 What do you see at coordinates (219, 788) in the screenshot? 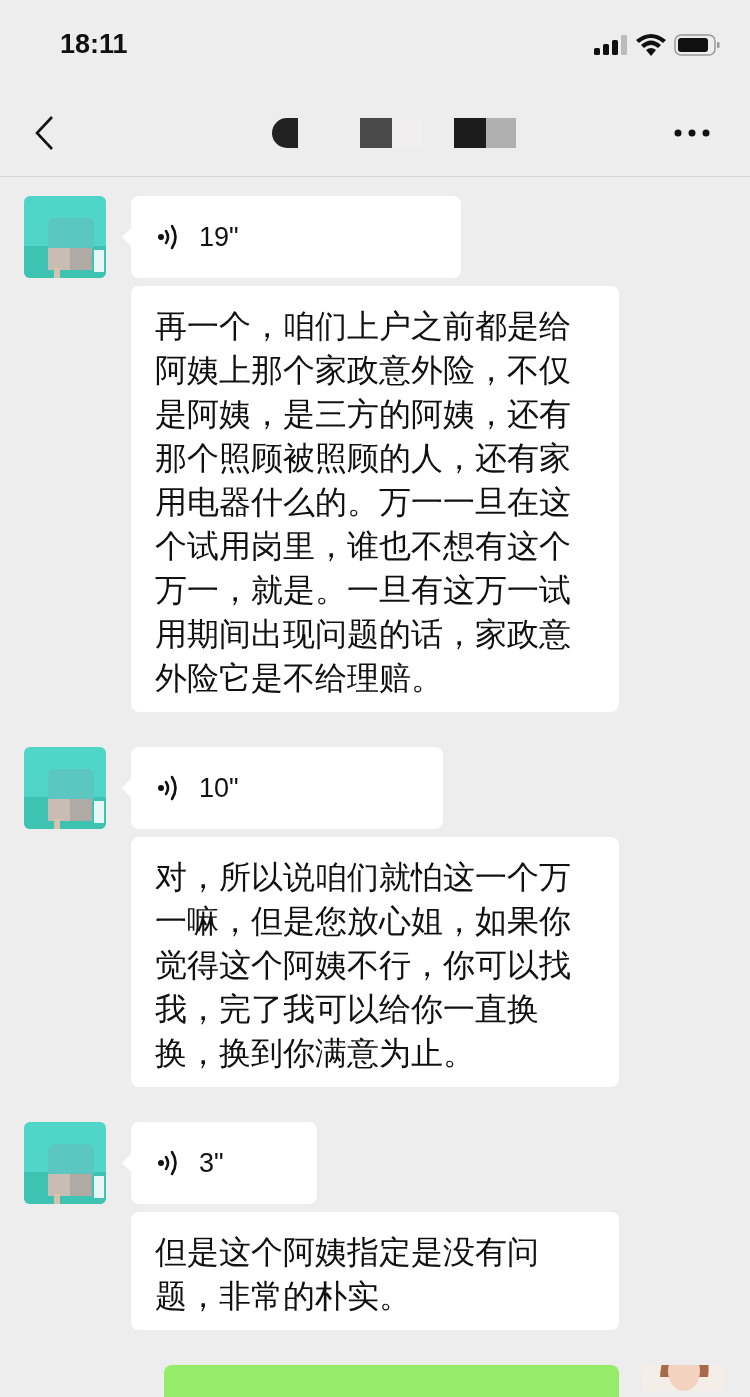
I see `voice-duration: 10"` at bounding box center [219, 788].